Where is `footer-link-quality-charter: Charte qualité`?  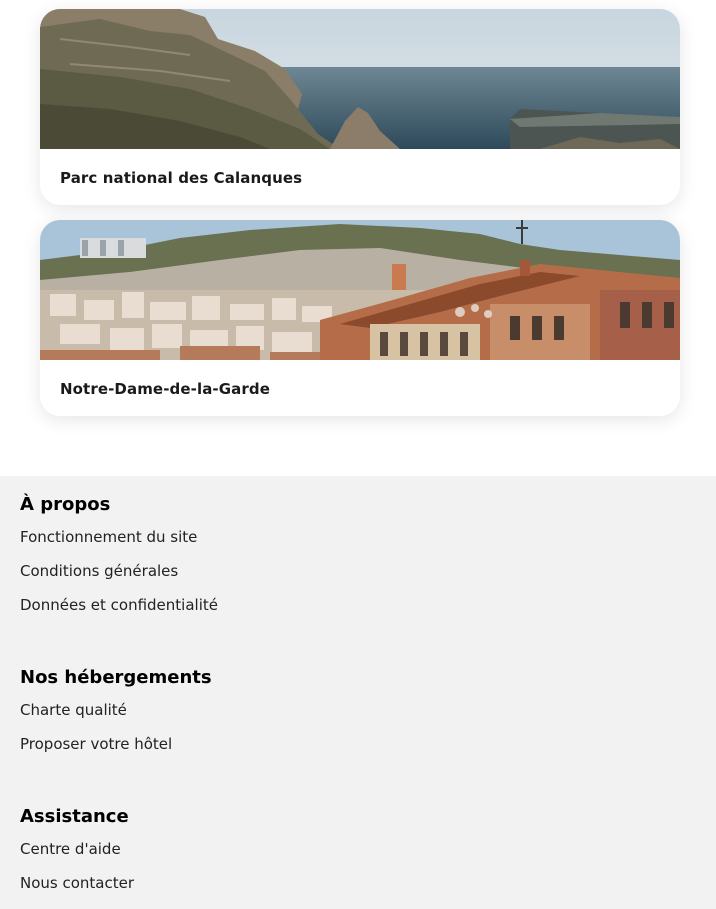 footer-link-quality-charter: Charte qualité is located at coordinates (116, 717).